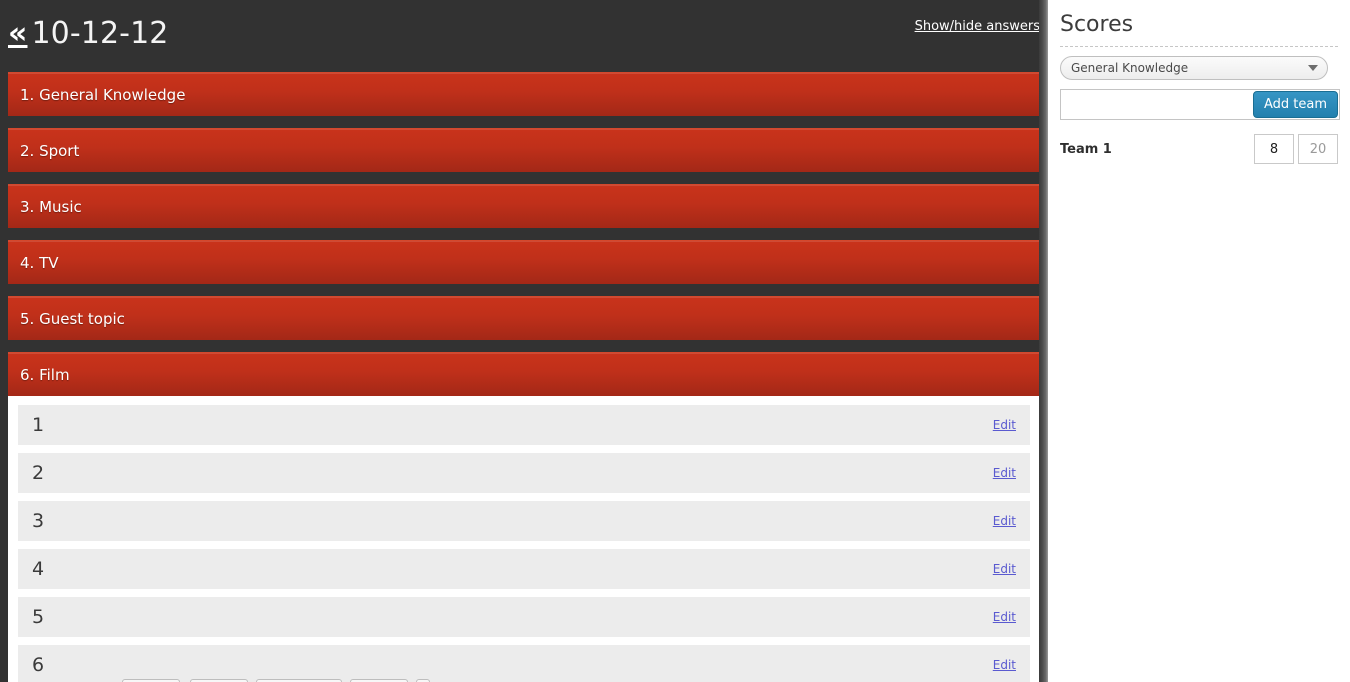 This screenshot has height=682, width=1350. I want to click on category-bar-label: 3. Music, so click(51, 207).